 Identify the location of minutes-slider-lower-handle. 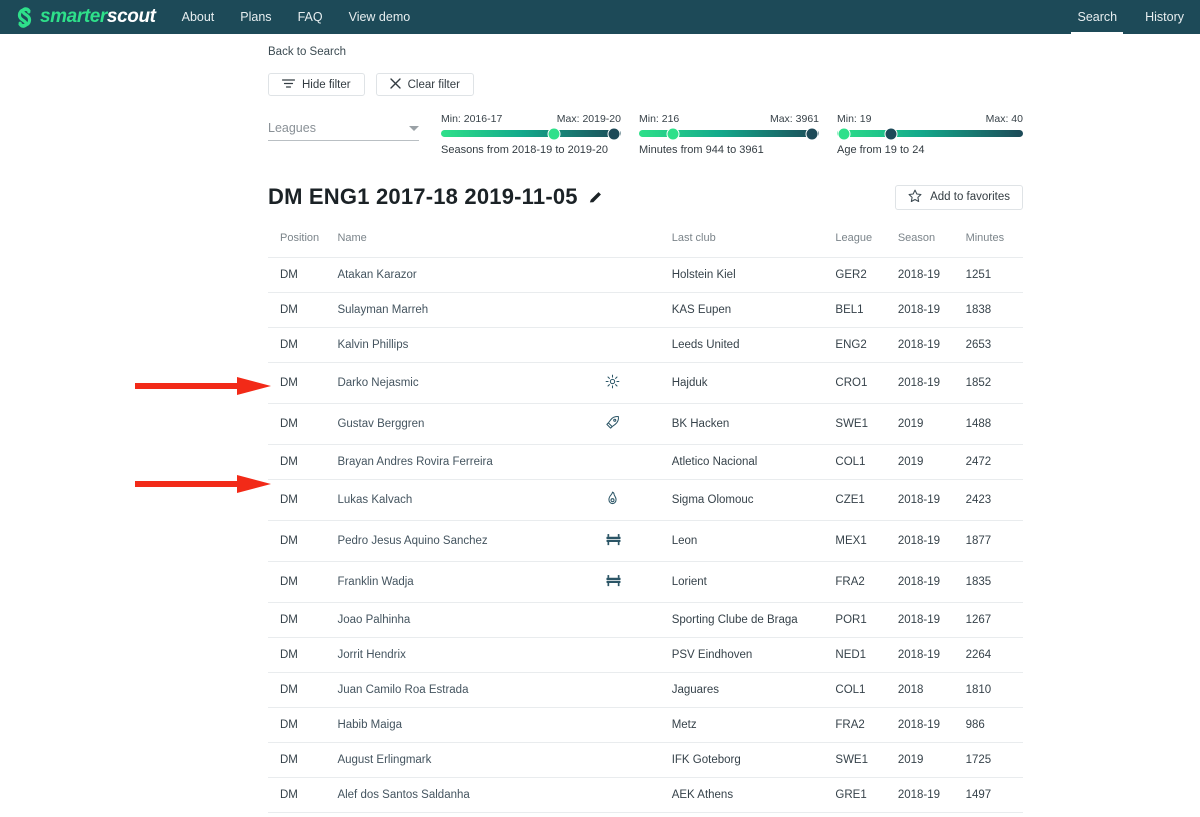
(673, 133).